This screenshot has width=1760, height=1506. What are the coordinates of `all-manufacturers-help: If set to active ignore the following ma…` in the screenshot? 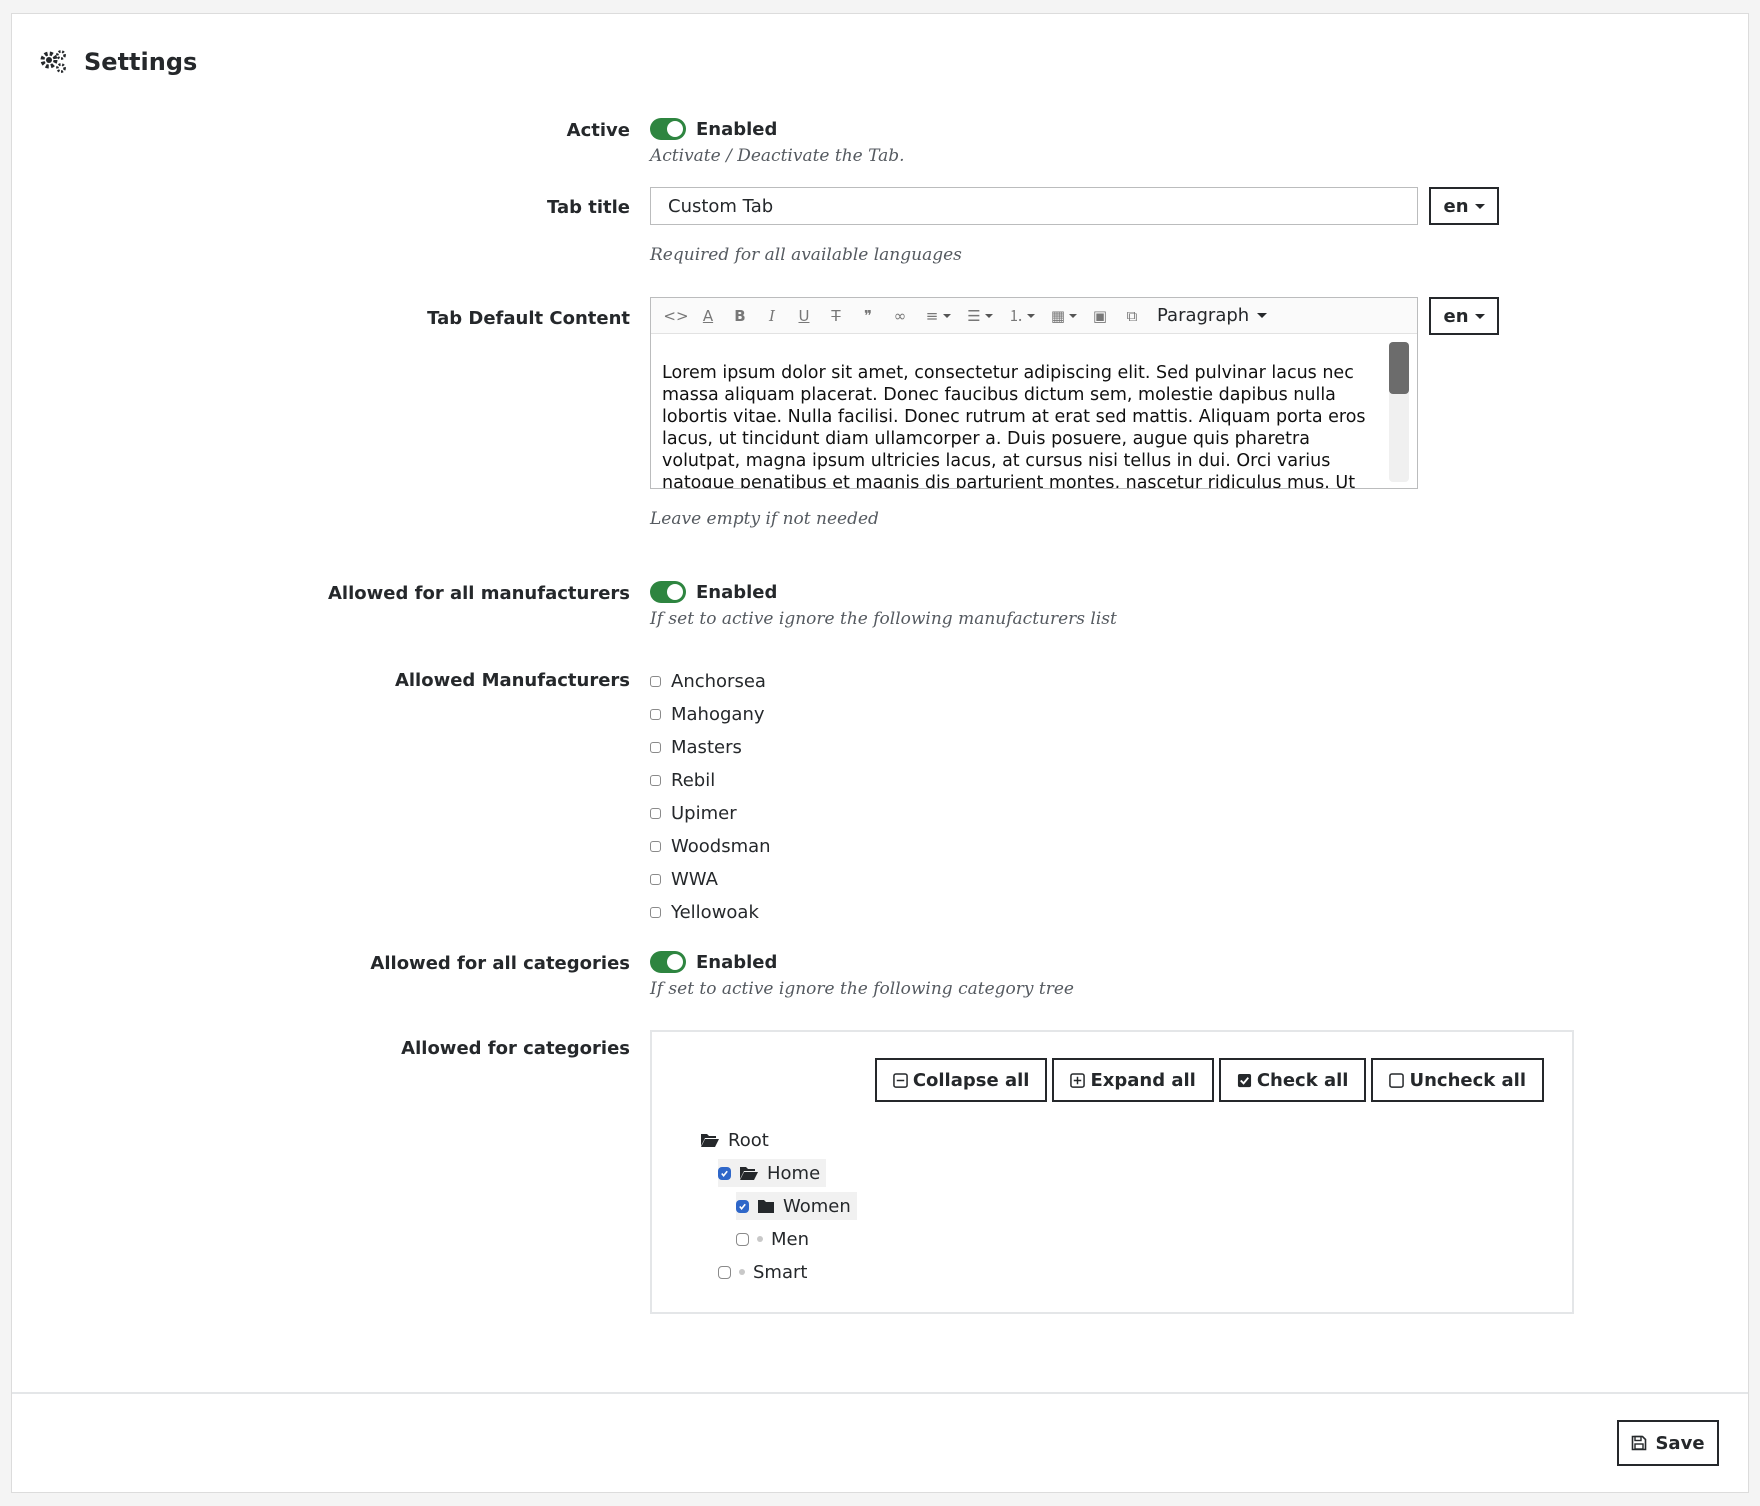 It's located at (883, 619).